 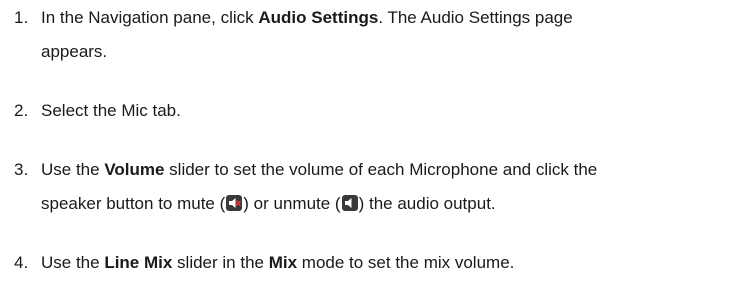 What do you see at coordinates (21, 110) in the screenshot?
I see `step-number: 2.` at bounding box center [21, 110].